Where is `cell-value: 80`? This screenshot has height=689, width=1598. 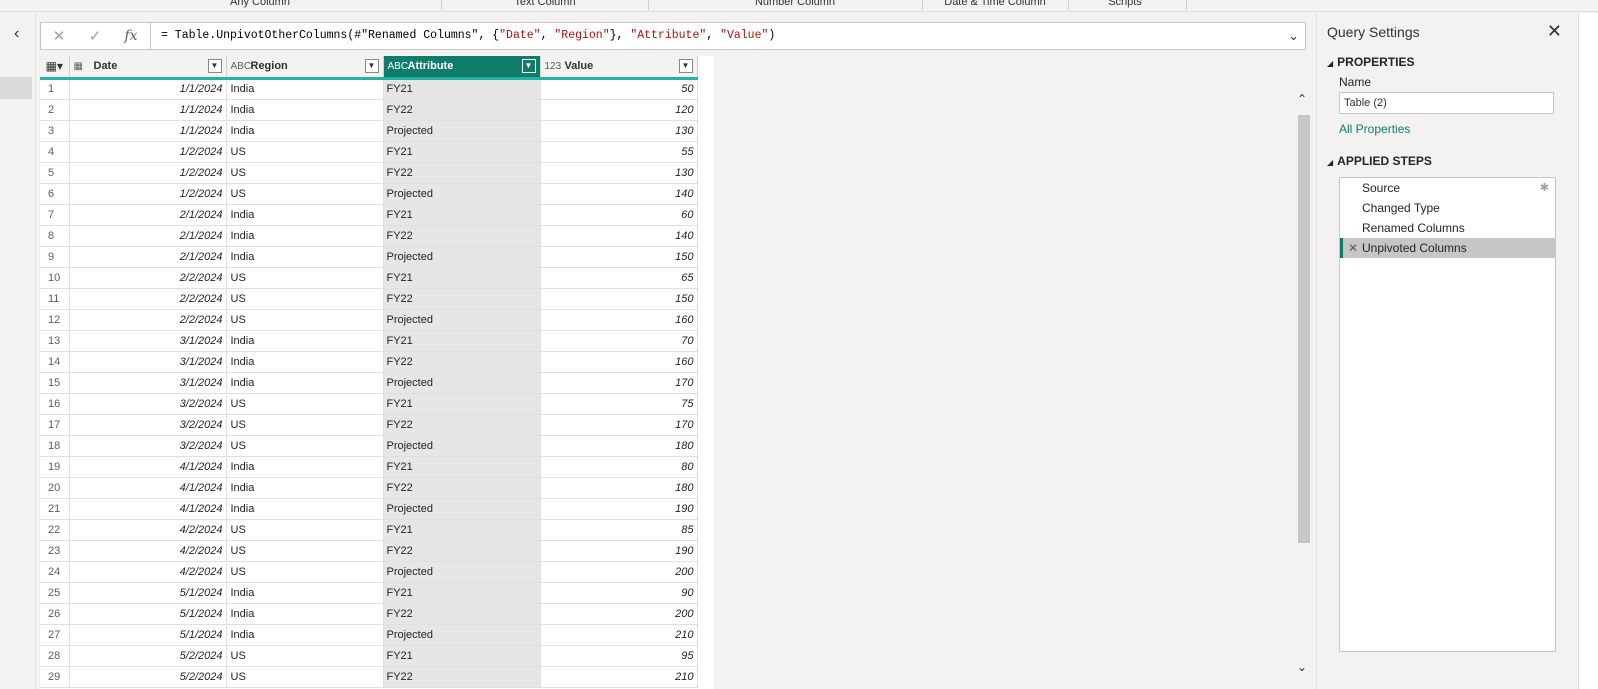
cell-value: 80 is located at coordinates (619, 467).